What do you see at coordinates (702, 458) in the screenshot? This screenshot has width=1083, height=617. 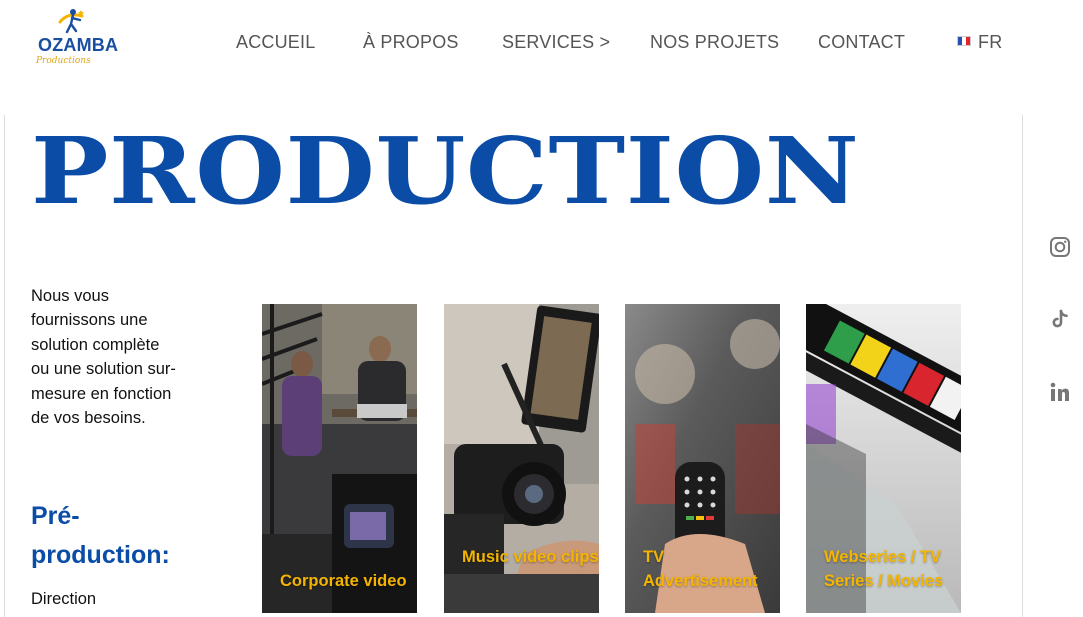 I see `card-tv-advertisement: TV Advertisement` at bounding box center [702, 458].